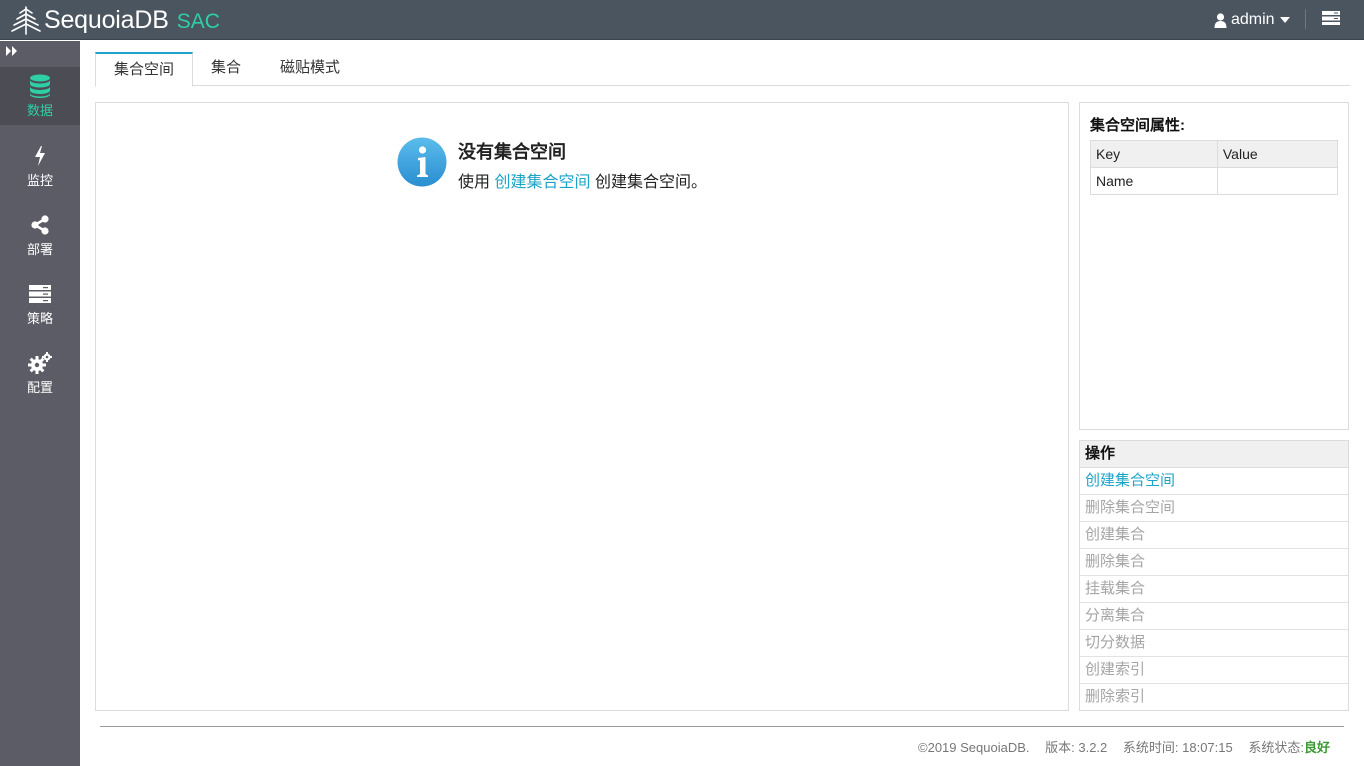 The height and width of the screenshot is (766, 1364). I want to click on user-name: admin, so click(1253, 19).